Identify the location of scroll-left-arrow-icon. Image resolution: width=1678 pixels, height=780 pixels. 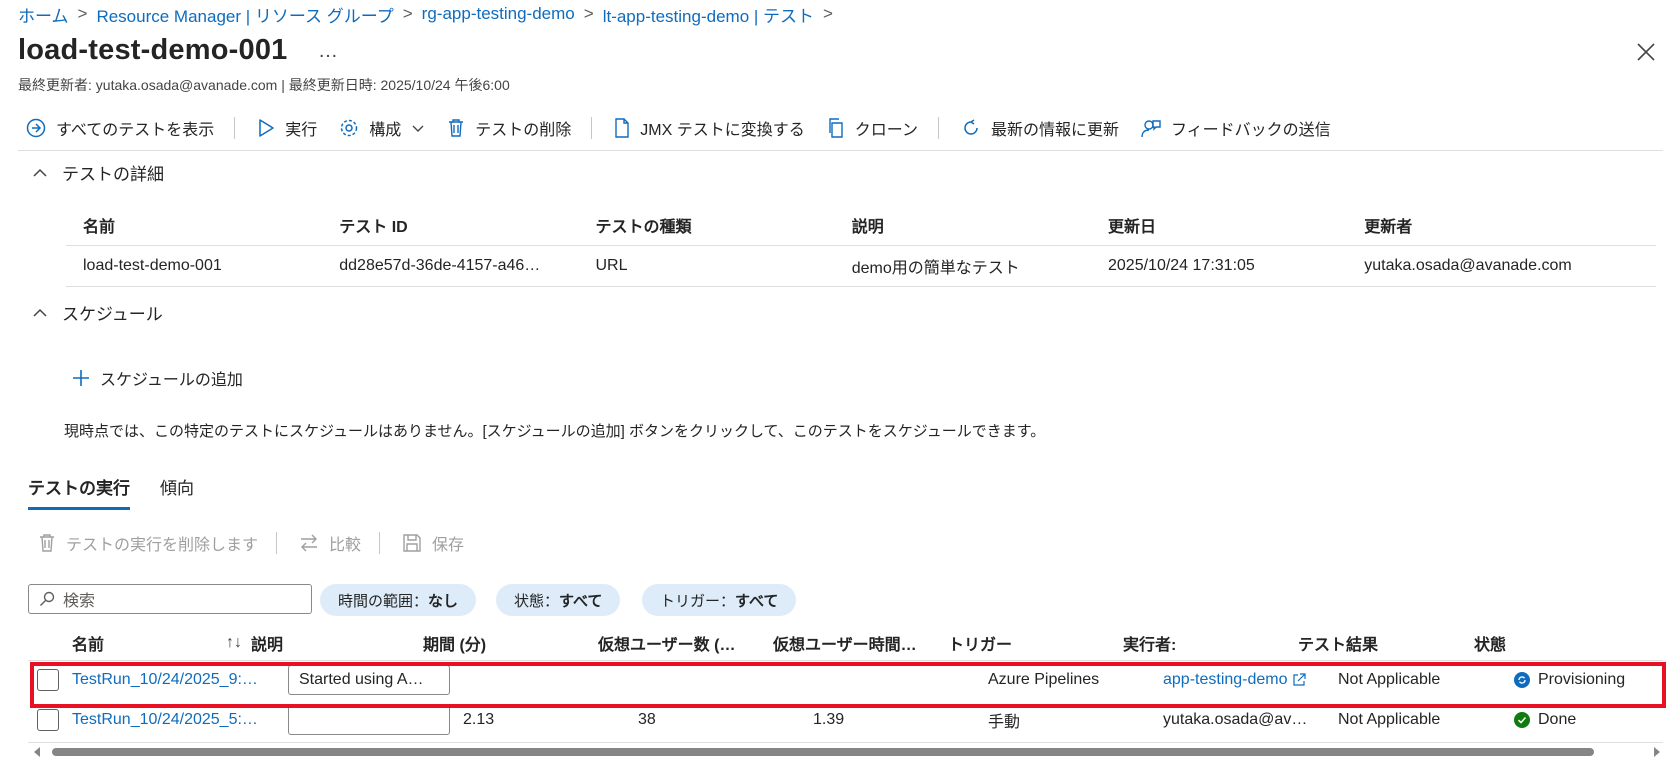
(37, 752).